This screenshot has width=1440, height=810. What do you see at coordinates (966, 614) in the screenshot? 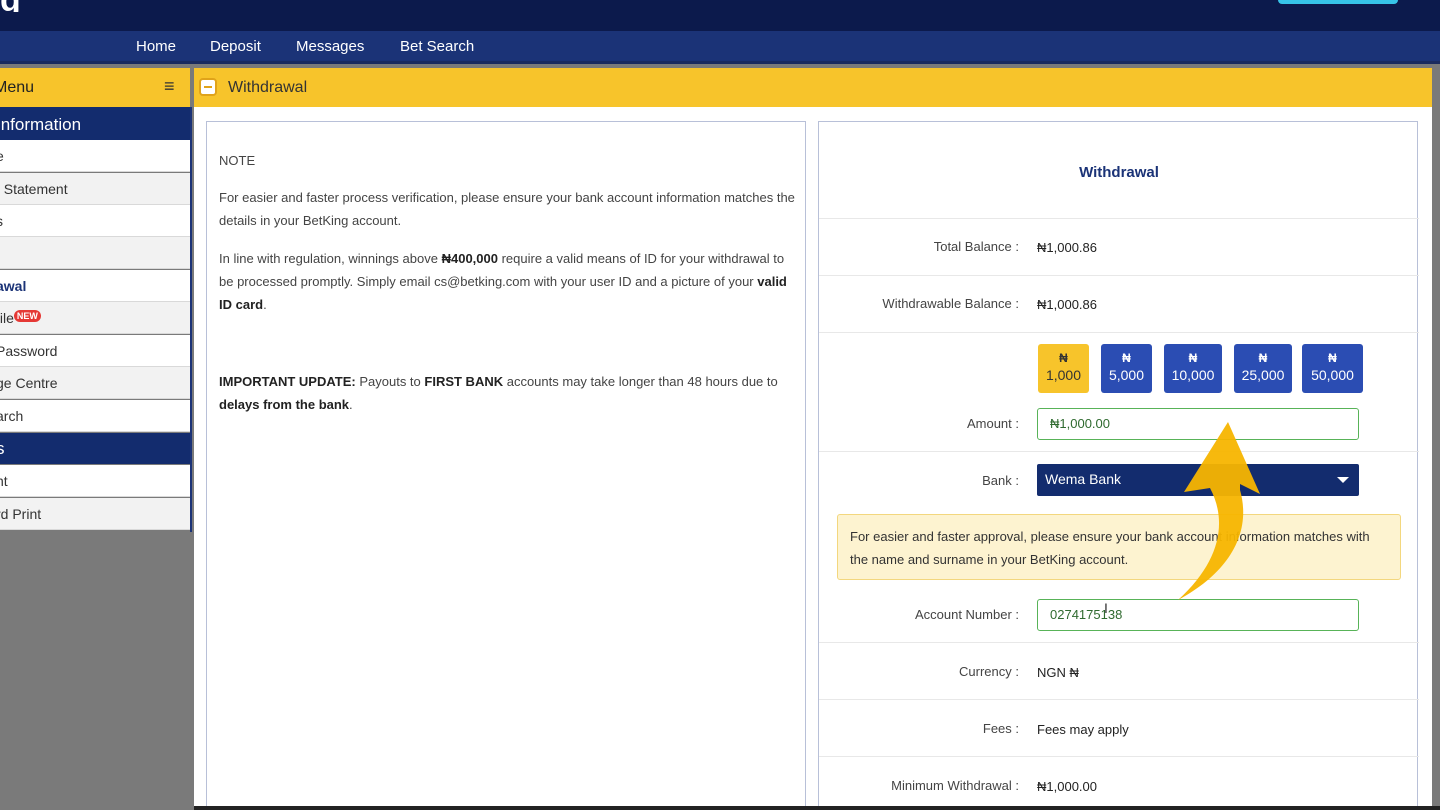
I see `account-number-label: Account Number :` at bounding box center [966, 614].